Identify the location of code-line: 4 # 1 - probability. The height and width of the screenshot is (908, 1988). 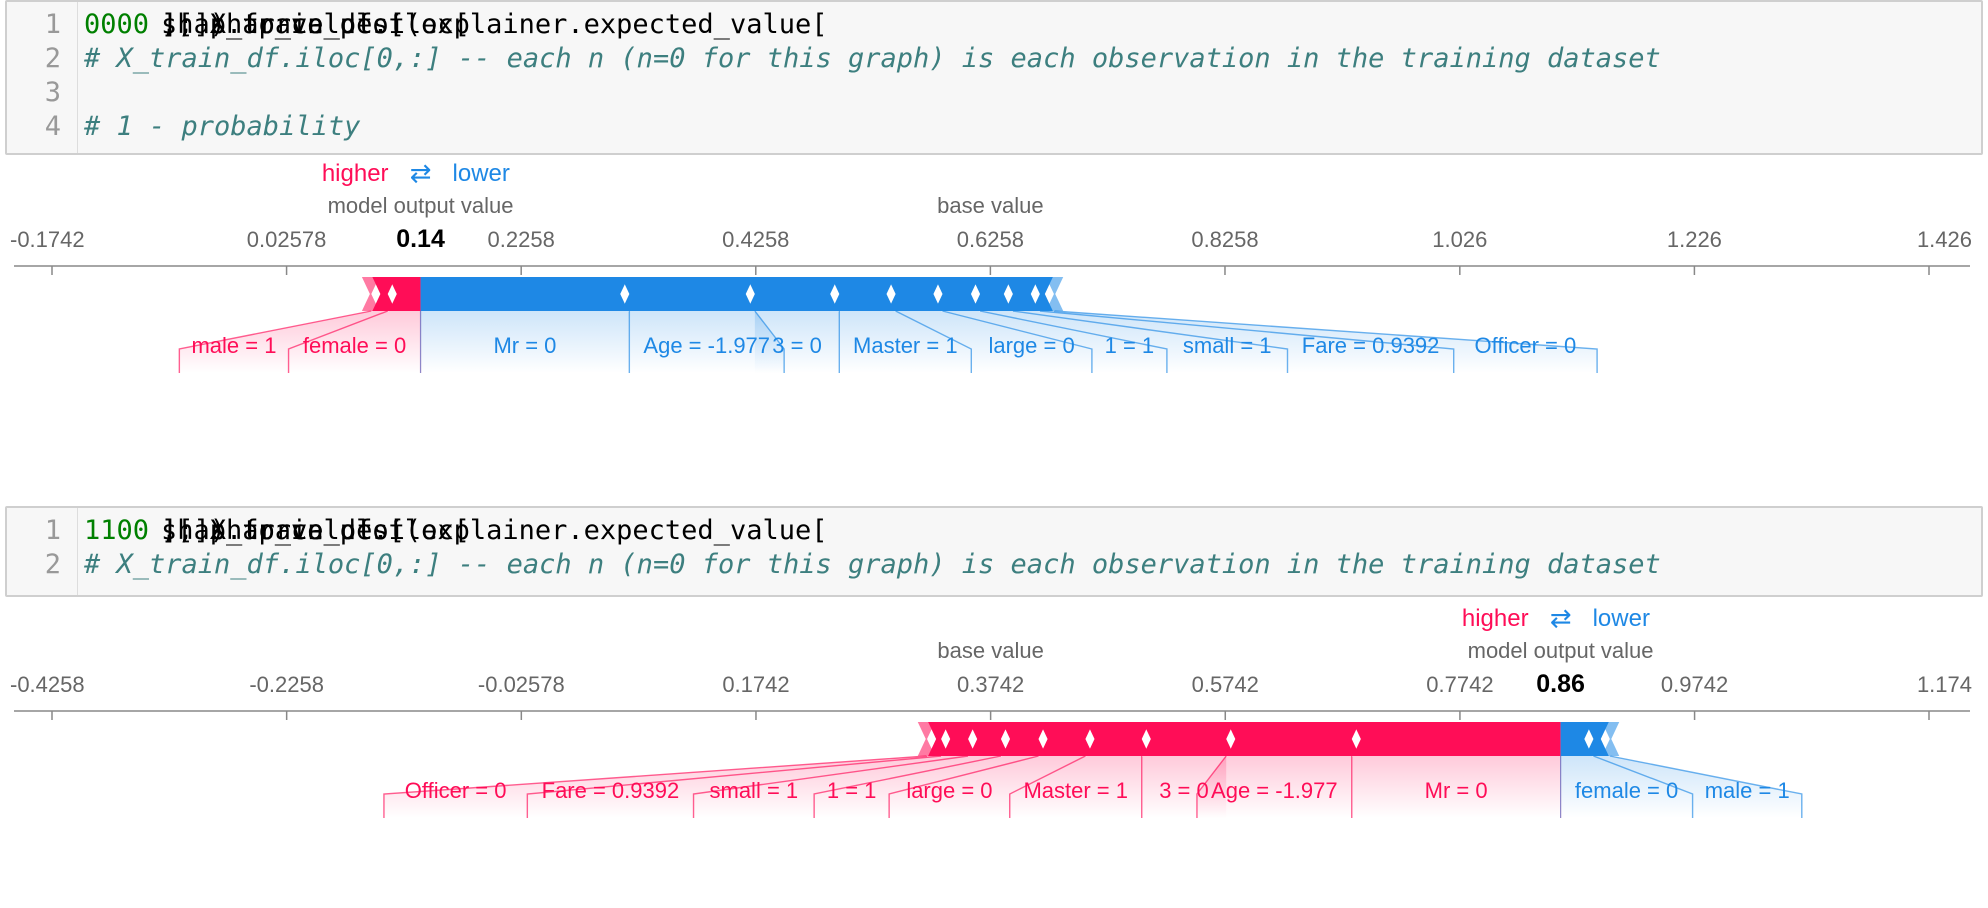
(994, 127).